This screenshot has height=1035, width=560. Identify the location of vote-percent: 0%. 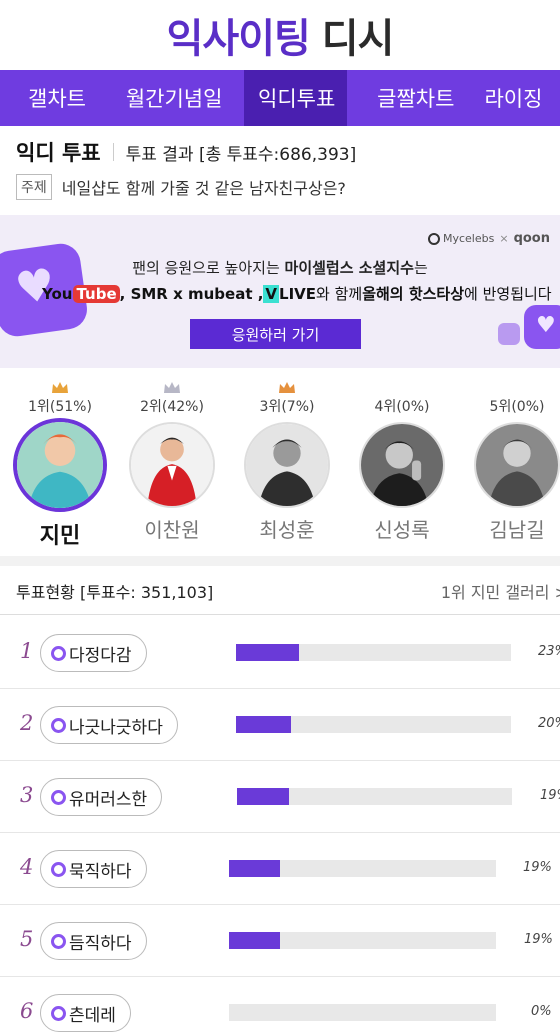
(541, 1011).